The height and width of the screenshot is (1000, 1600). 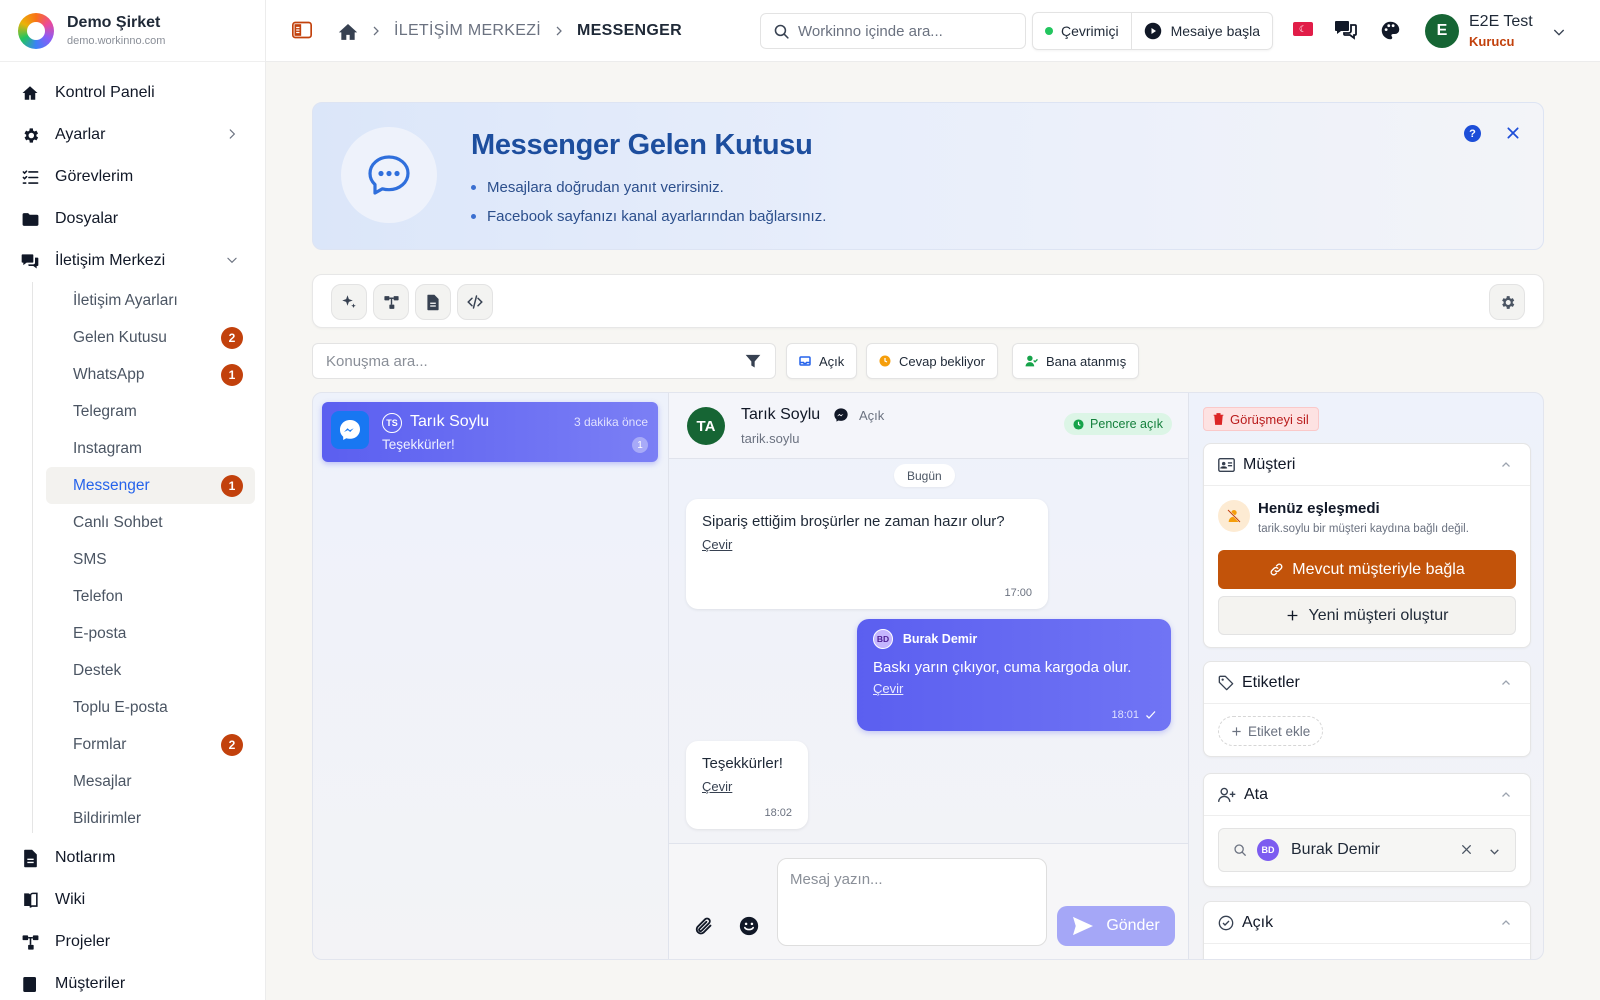 I want to click on chat-bubbles-icon, so click(x=1346, y=30).